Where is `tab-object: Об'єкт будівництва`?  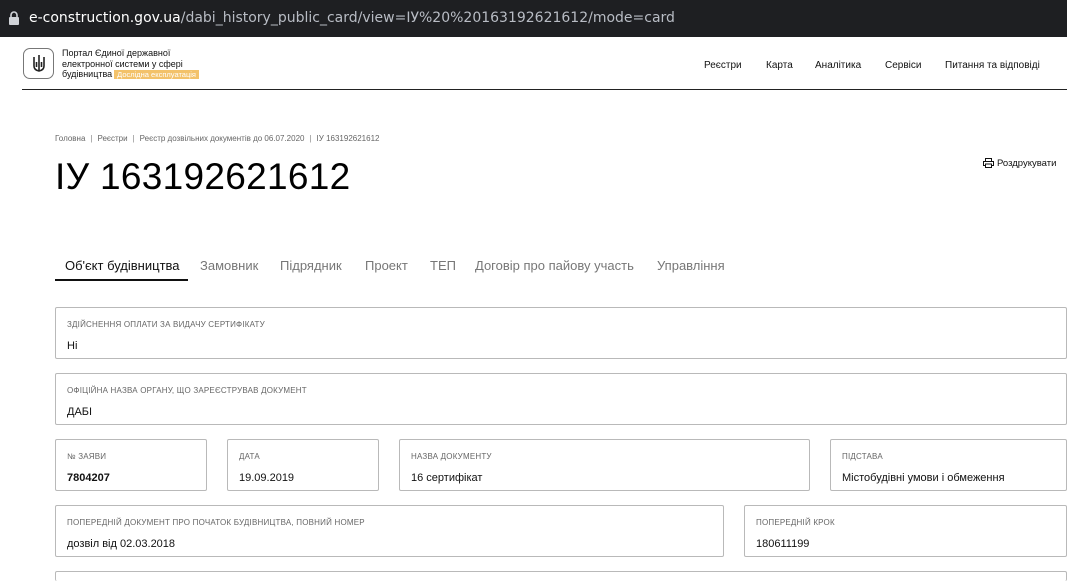 tab-object: Об'єкт будівництва is located at coordinates (122, 265).